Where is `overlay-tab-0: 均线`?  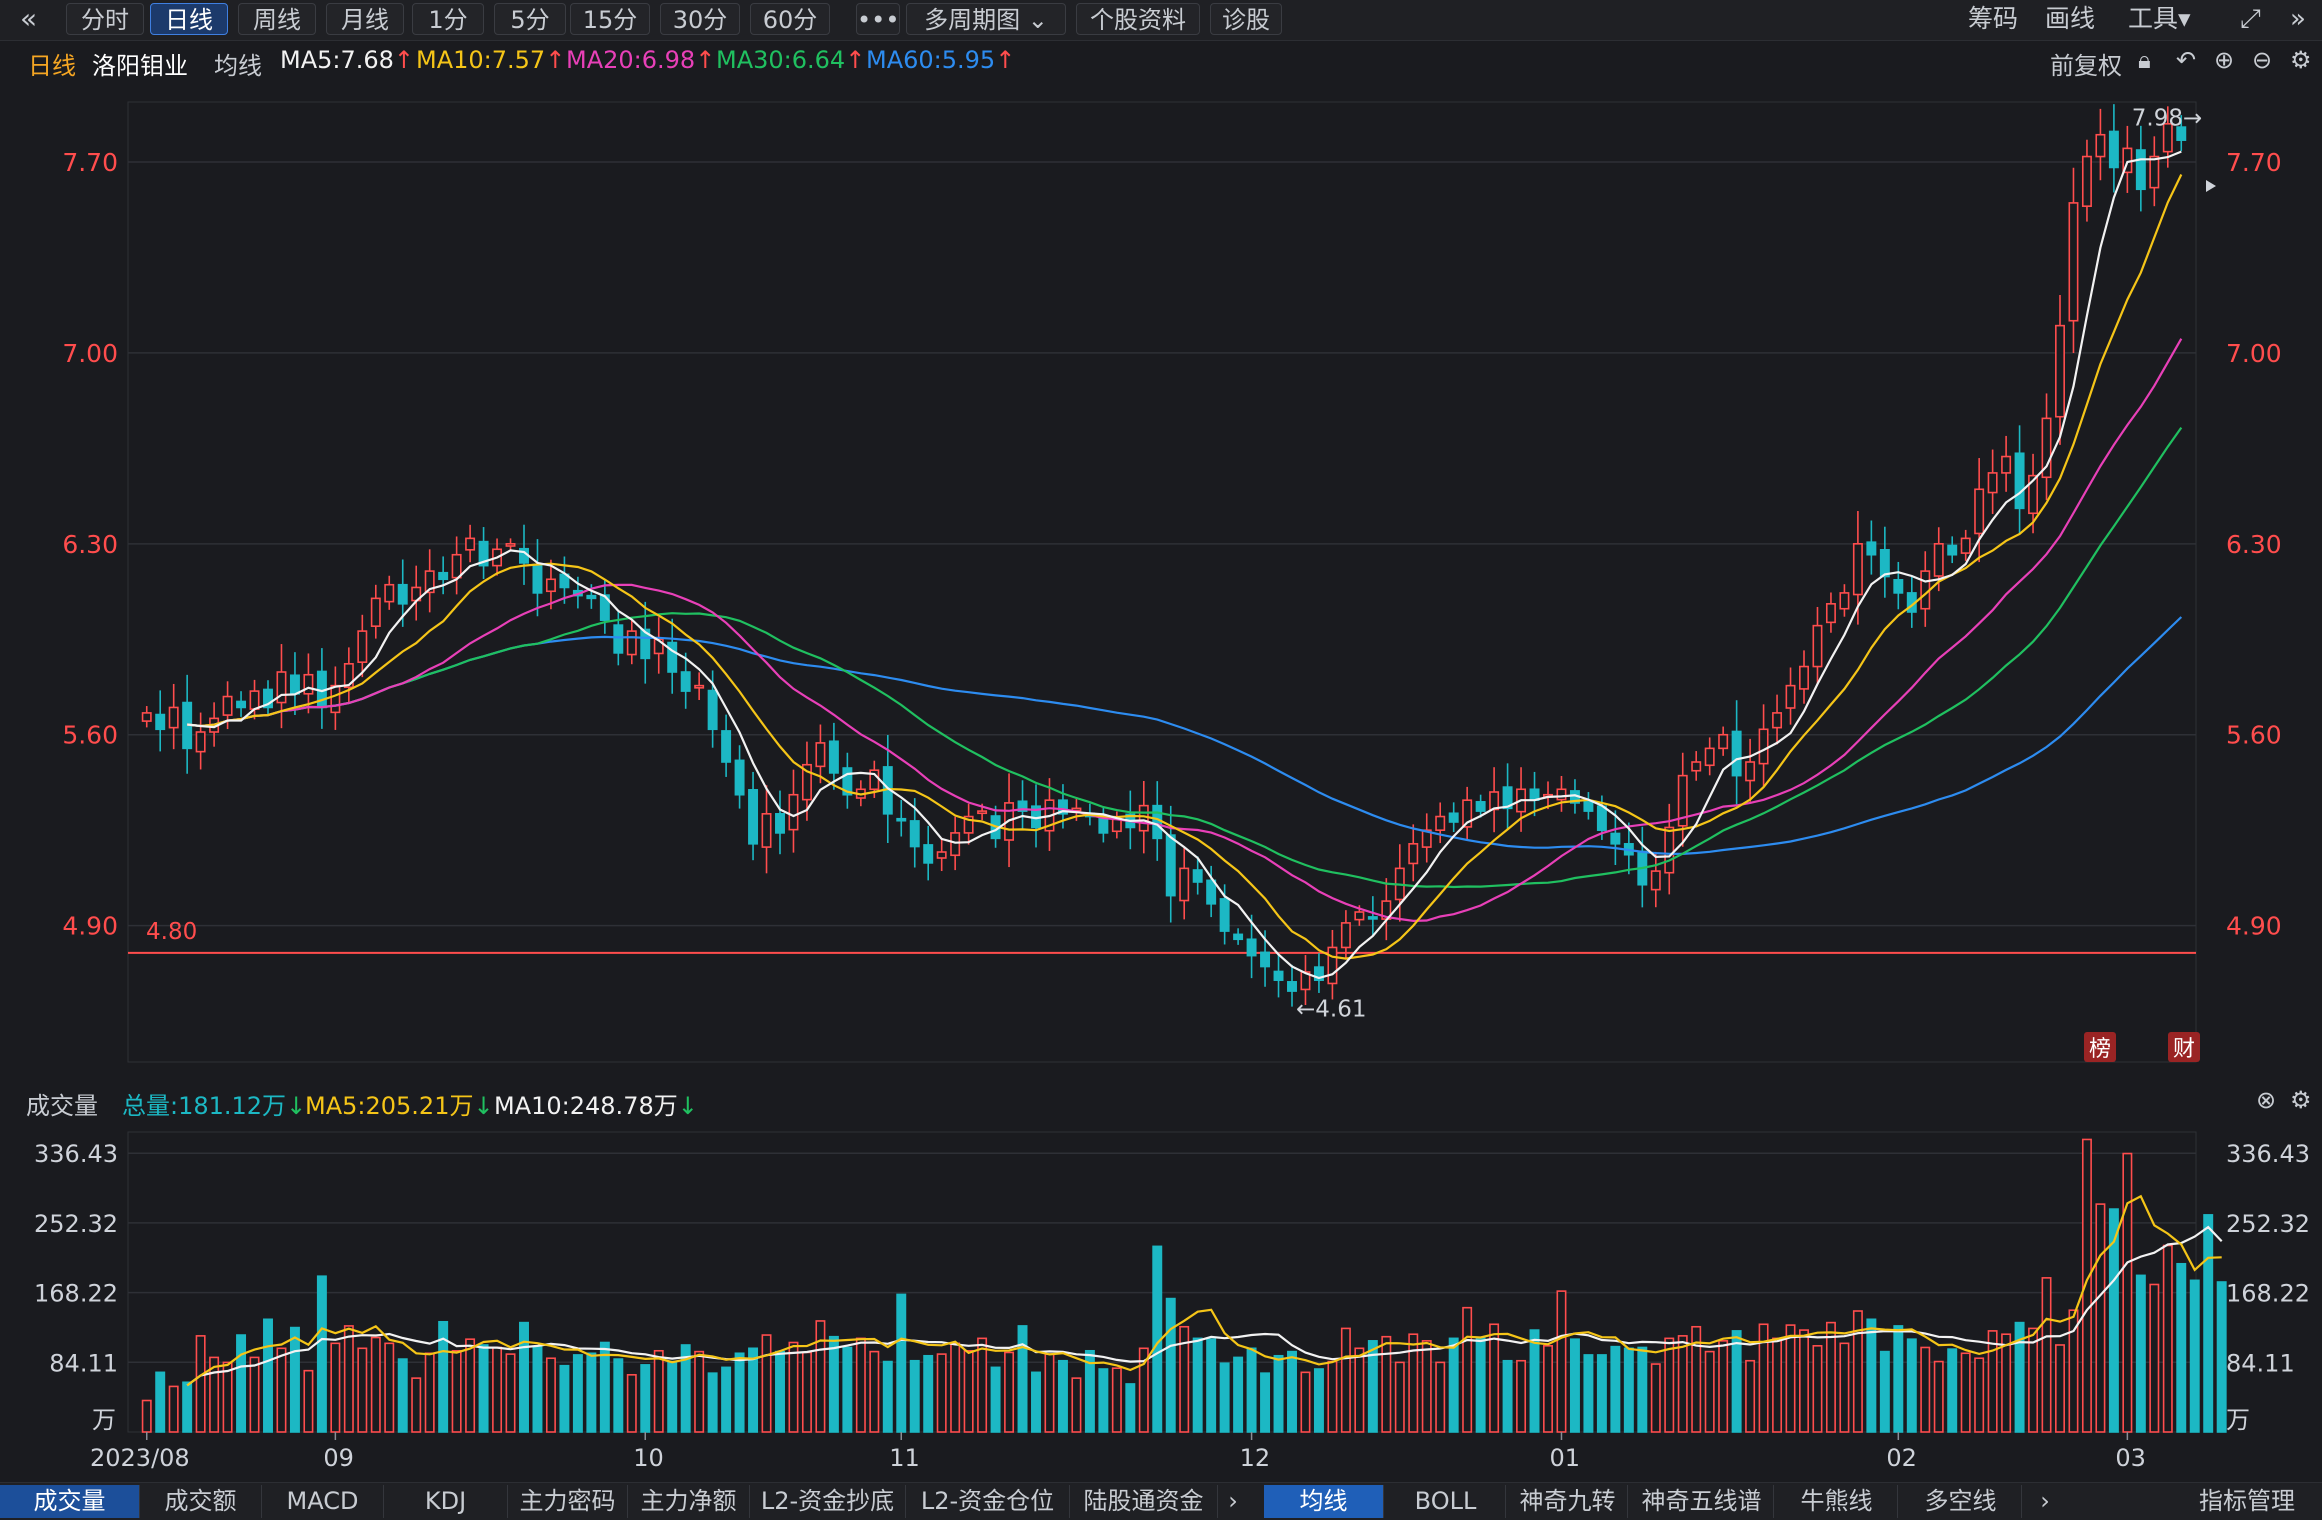 overlay-tab-0: 均线 is located at coordinates (1324, 1501).